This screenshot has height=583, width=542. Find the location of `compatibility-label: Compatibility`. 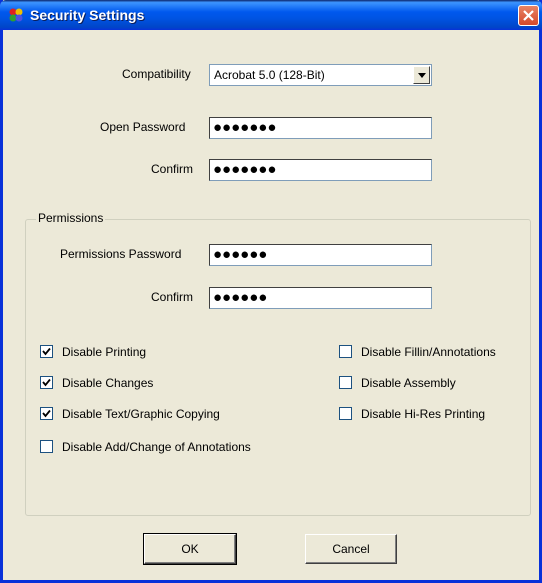

compatibility-label: Compatibility is located at coordinates (156, 74).